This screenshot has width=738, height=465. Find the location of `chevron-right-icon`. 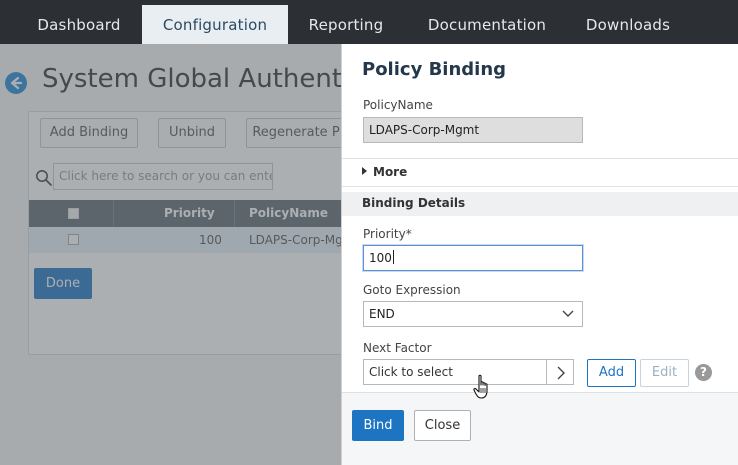

chevron-right-icon is located at coordinates (561, 373).